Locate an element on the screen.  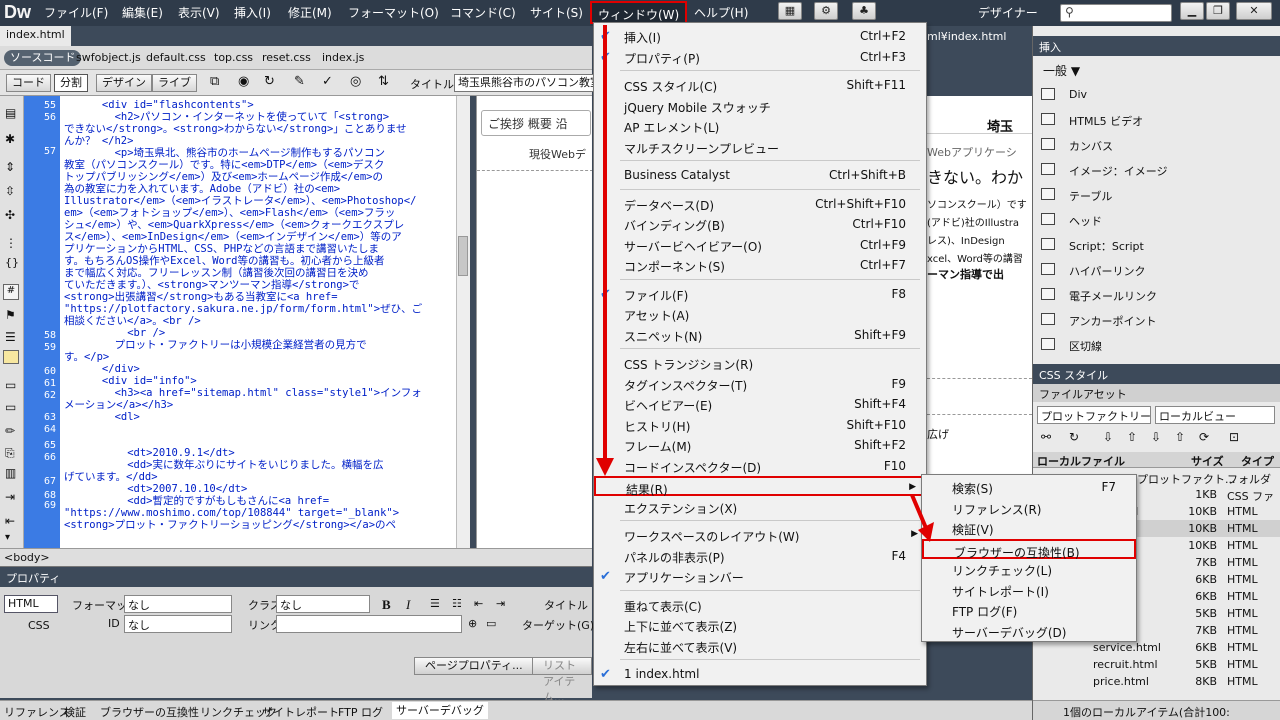
italic-button: I is located at coordinates (408, 605).